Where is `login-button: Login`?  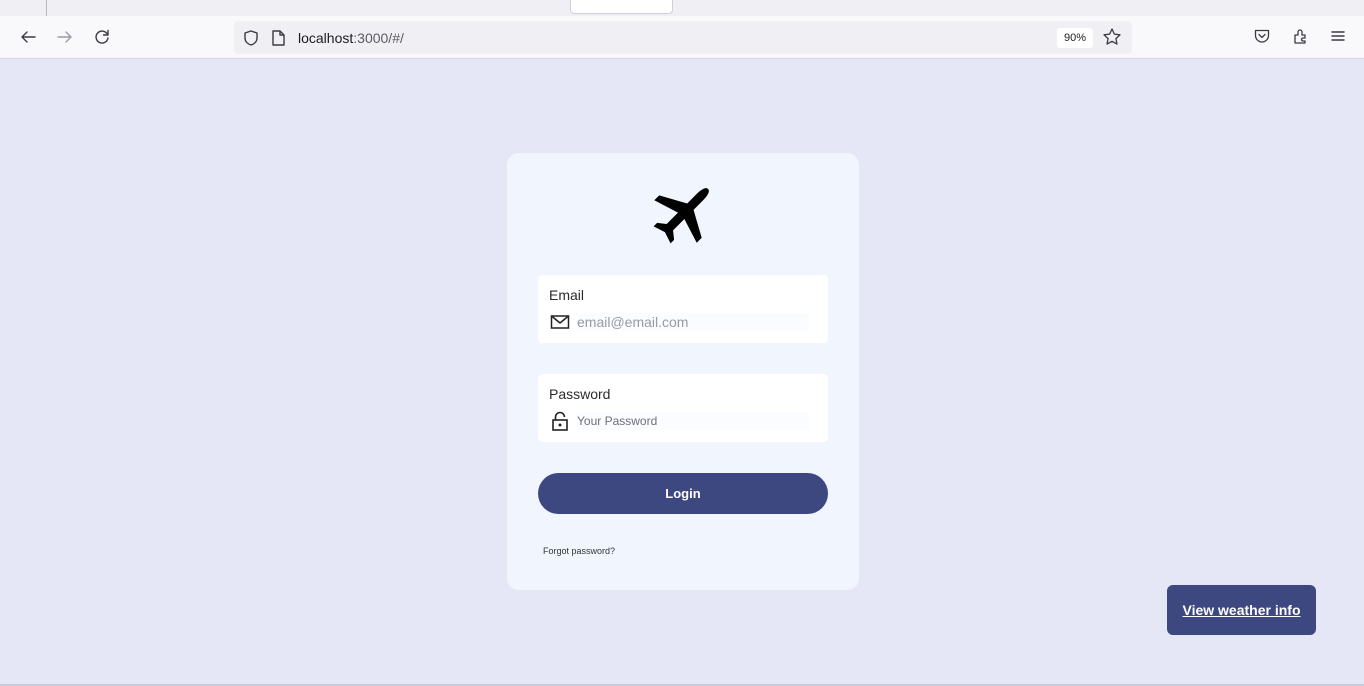 login-button: Login is located at coordinates (683, 493).